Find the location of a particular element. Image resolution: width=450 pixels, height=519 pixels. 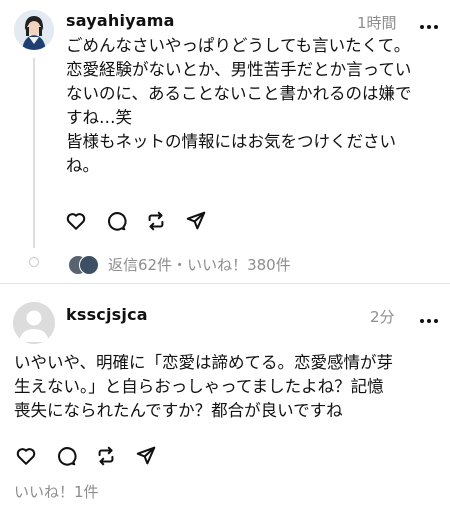

reply-body-line: いやいや、明確に「恋愛は諦めてる。恋愛感情が芽 is located at coordinates (204, 362).